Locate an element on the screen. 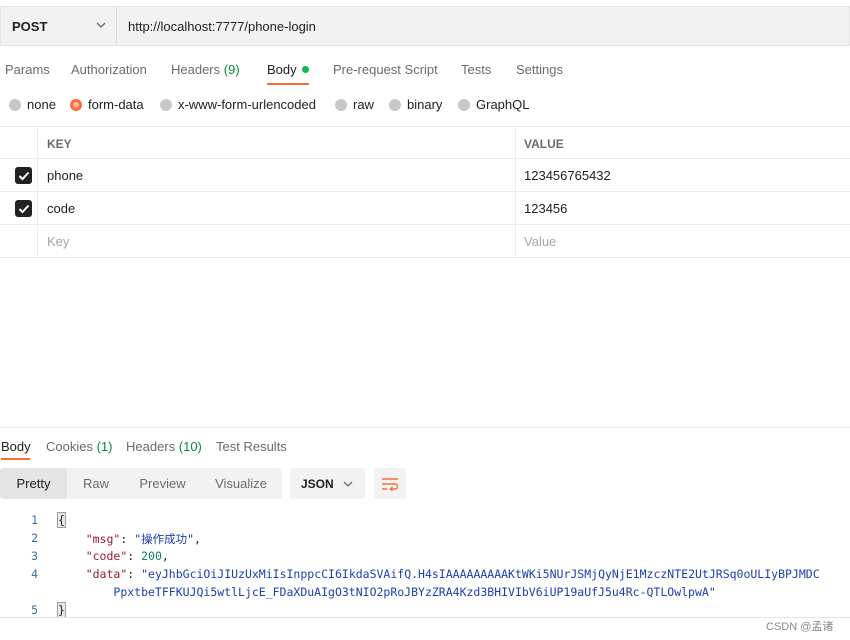  brace: { is located at coordinates (61, 520).